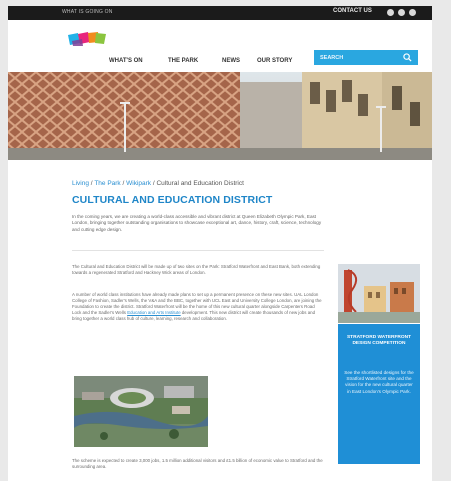 The width and height of the screenshot is (451, 481). I want to click on nav-item-our-story: OUR STORY, so click(274, 61).